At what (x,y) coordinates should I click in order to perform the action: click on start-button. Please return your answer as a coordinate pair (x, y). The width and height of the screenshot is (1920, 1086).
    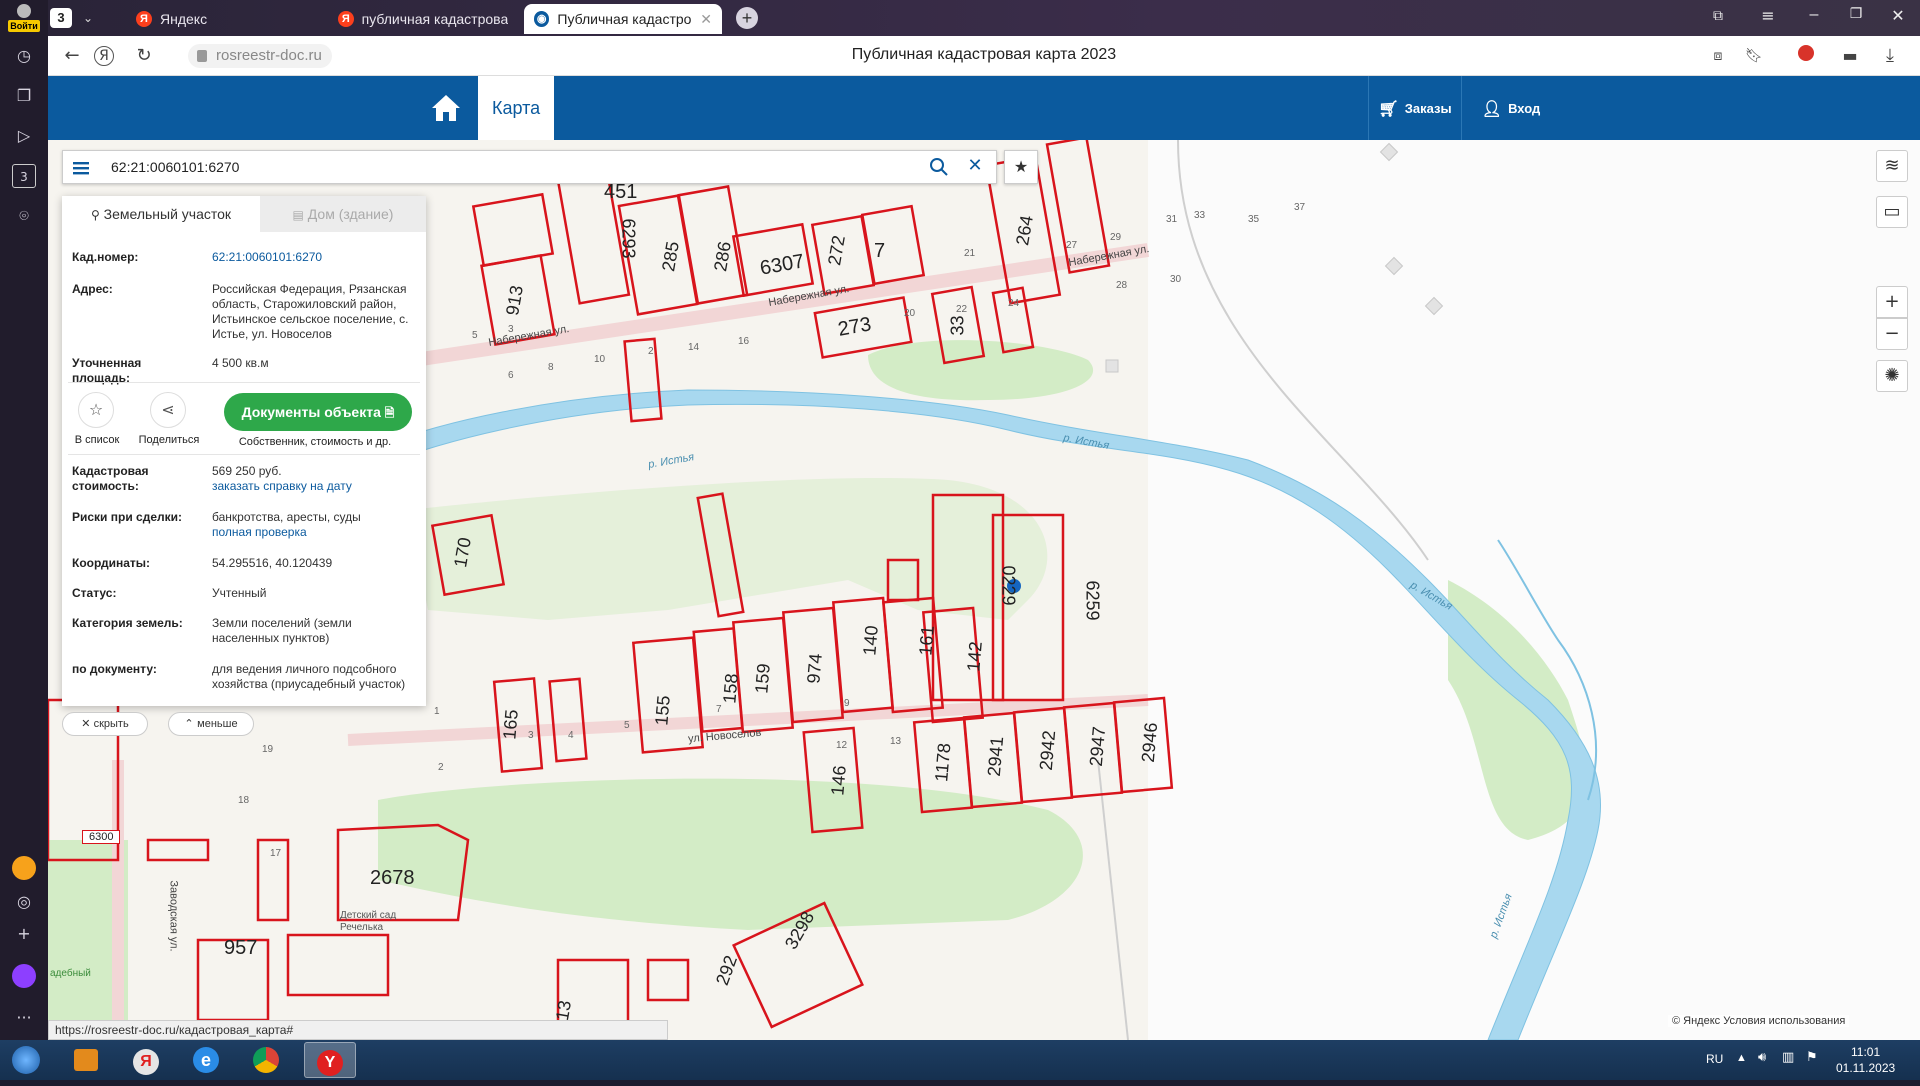
    Looking at the image, I should click on (26, 1060).